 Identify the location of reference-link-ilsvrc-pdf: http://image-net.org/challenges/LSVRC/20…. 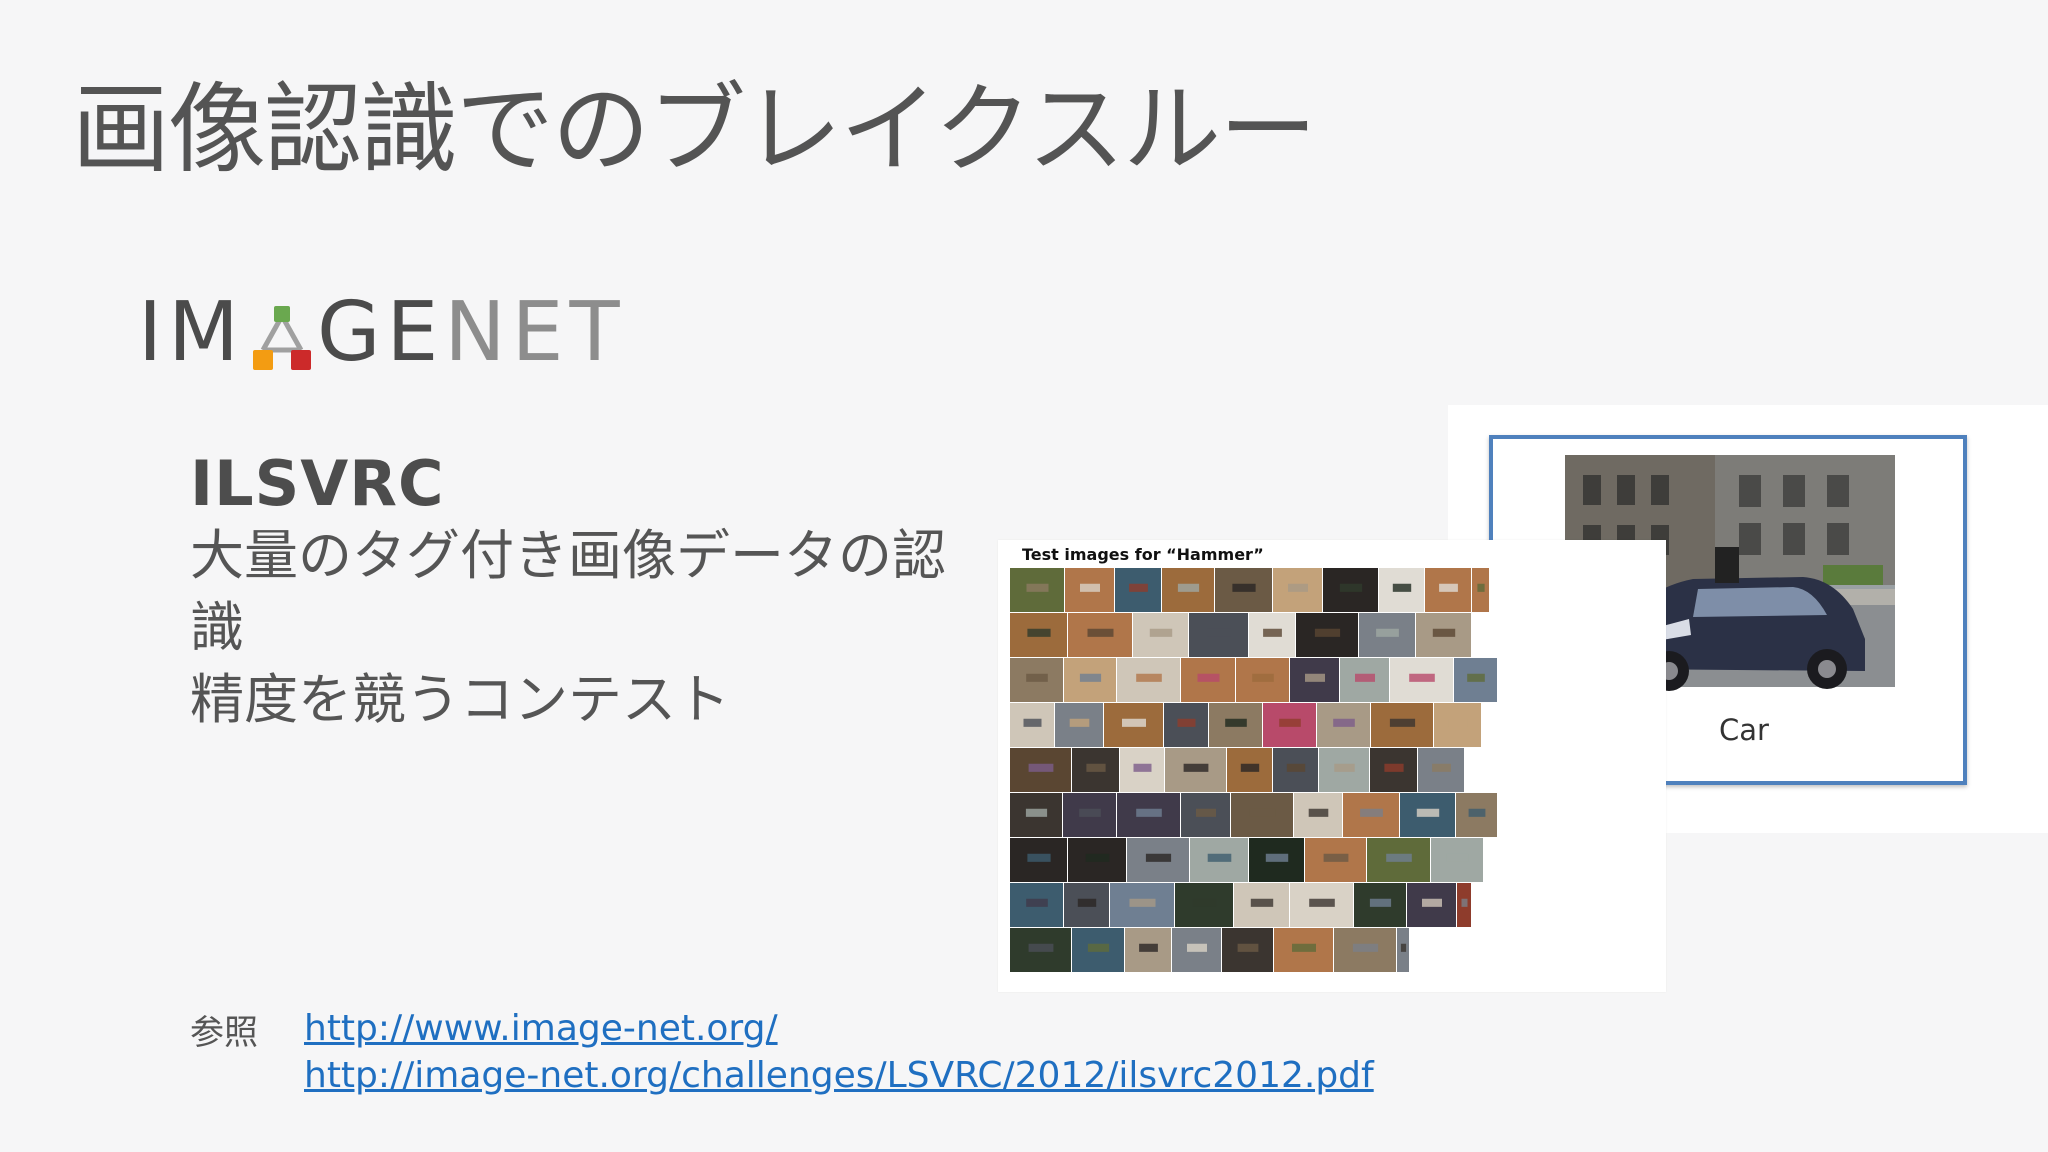
(839, 1075).